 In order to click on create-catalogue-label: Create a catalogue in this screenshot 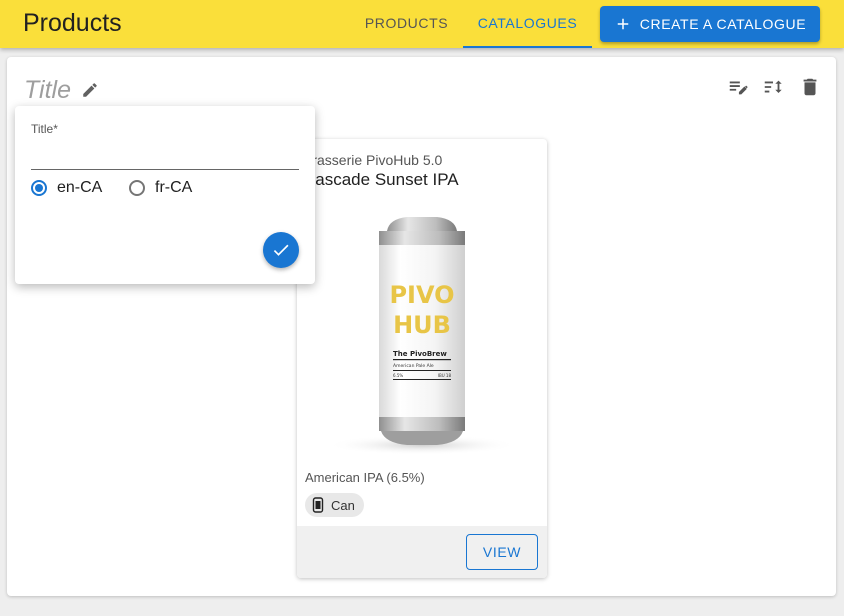, I will do `click(723, 24)`.